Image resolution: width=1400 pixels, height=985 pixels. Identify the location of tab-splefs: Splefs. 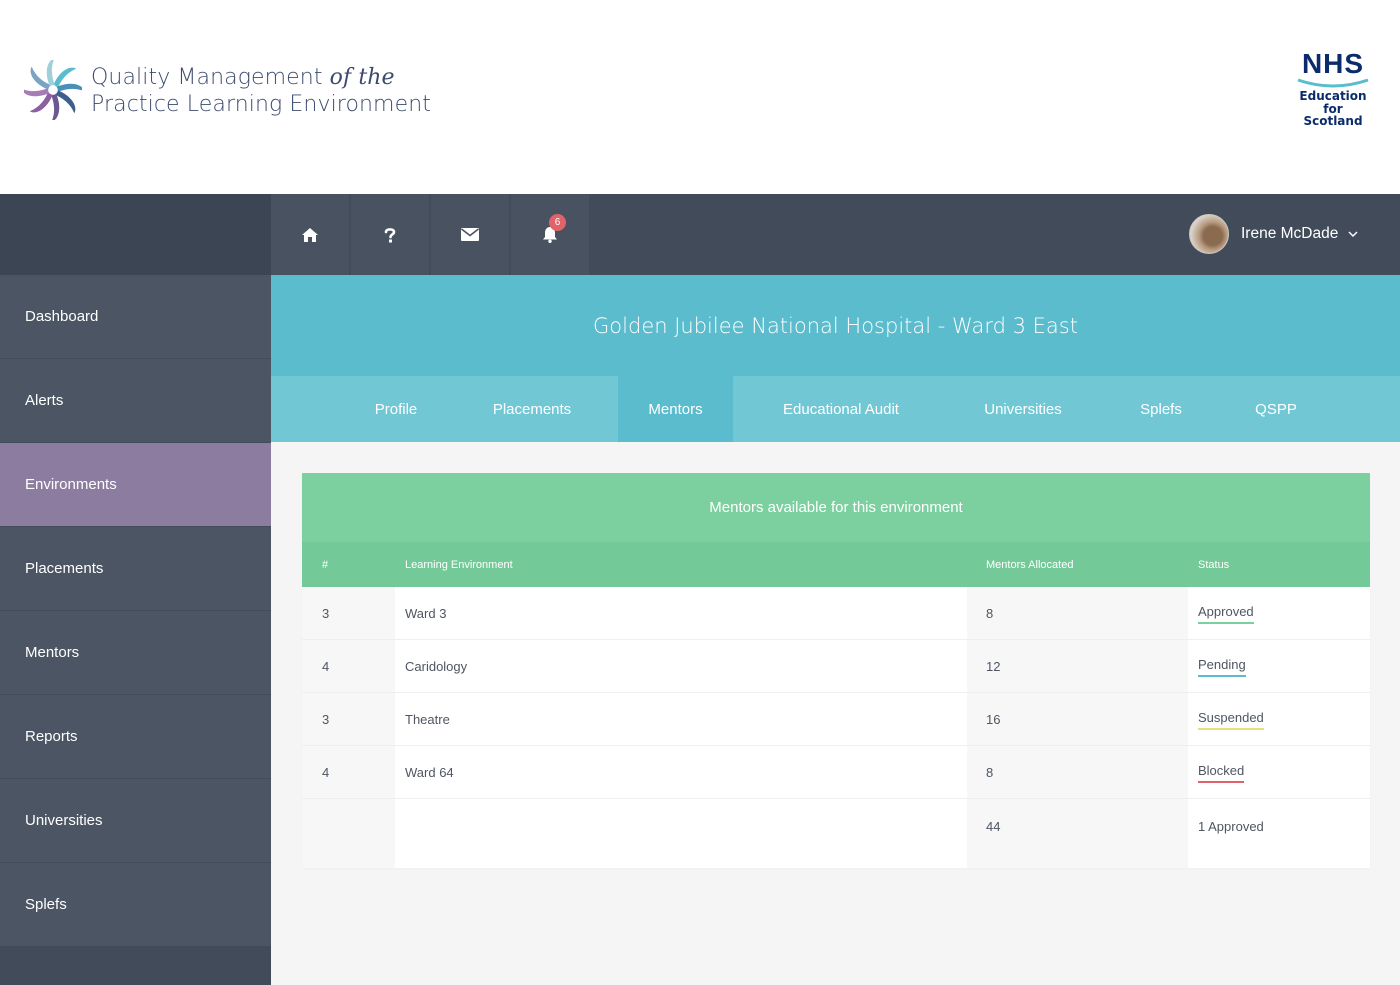
(1161, 409).